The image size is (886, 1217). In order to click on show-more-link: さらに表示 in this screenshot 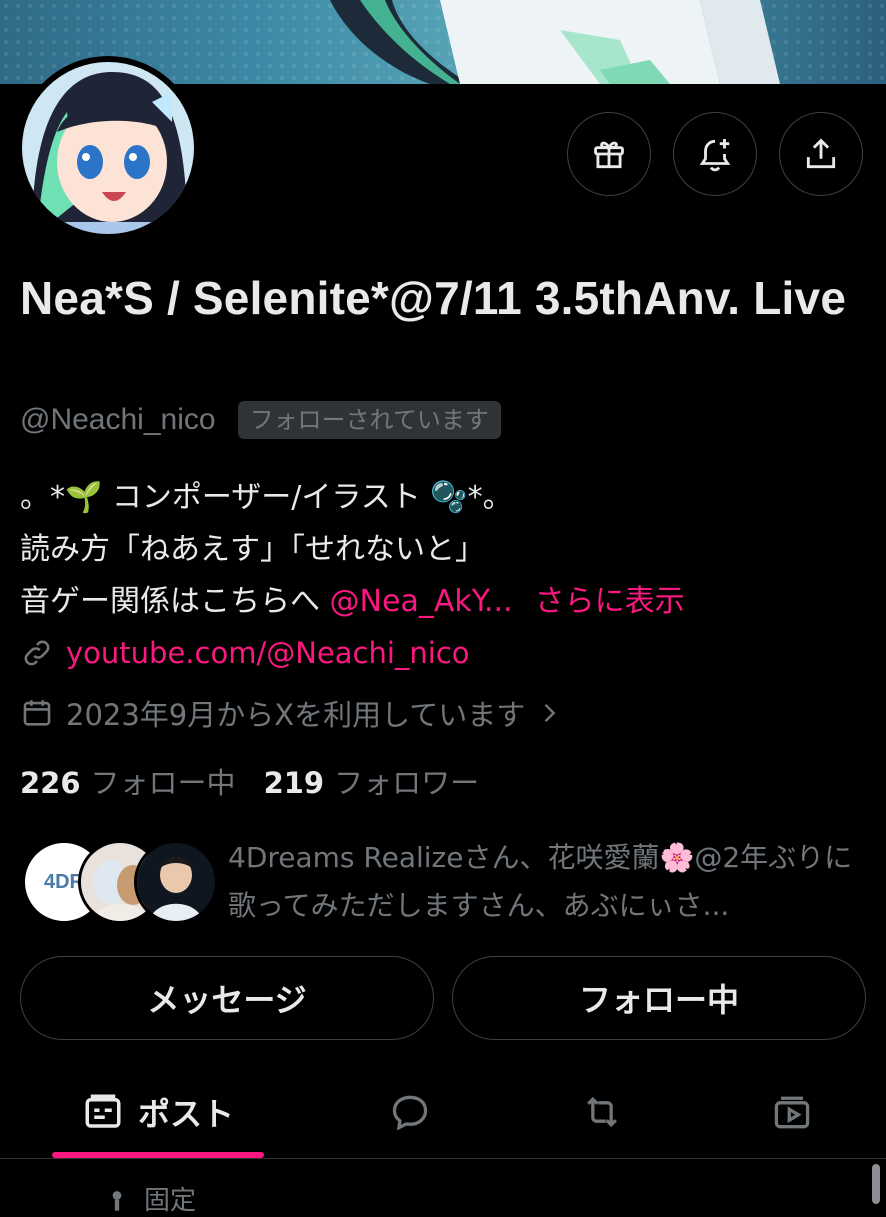, I will do `click(610, 601)`.